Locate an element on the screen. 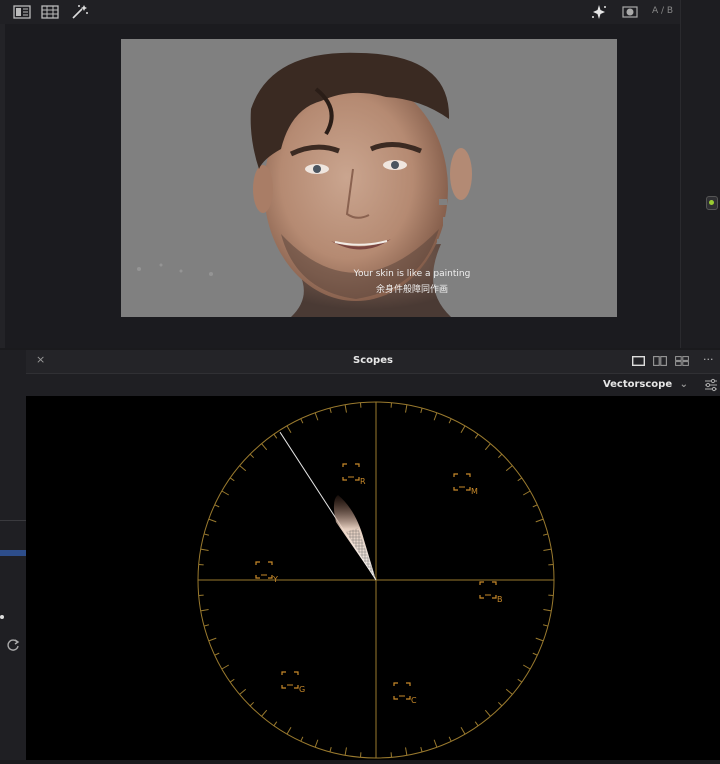 The image size is (720, 764). scope-type-dropdown: Vectorscope ⌄ is located at coordinates (645, 384).